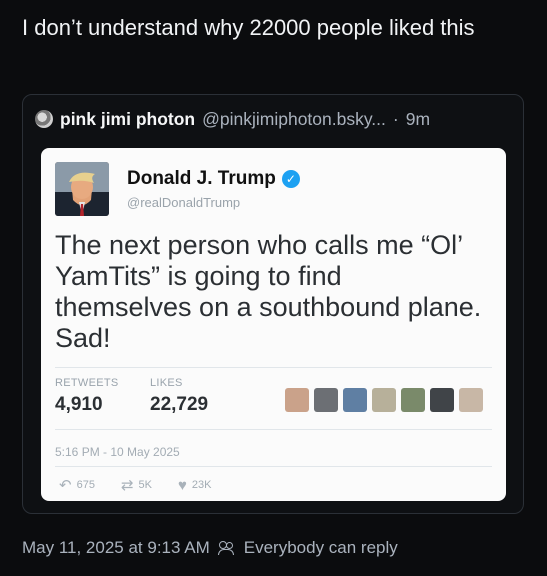 The height and width of the screenshot is (576, 547). What do you see at coordinates (116, 547) in the screenshot?
I see `post-timestamp: May 11, 2025 at 9:13 AM` at bounding box center [116, 547].